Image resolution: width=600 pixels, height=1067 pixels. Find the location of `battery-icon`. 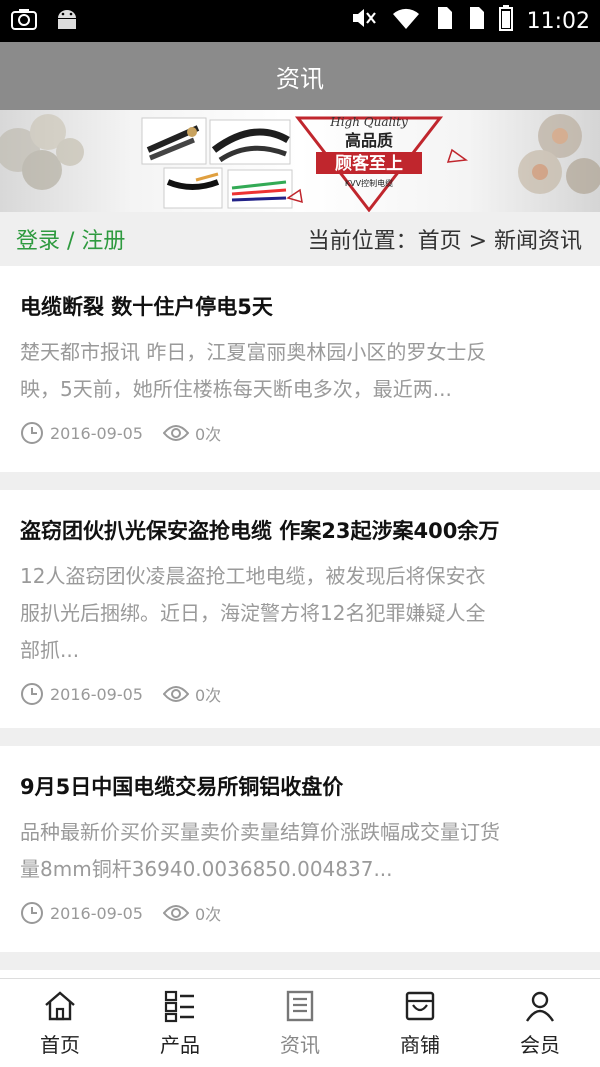

battery-icon is located at coordinates (505, 21).